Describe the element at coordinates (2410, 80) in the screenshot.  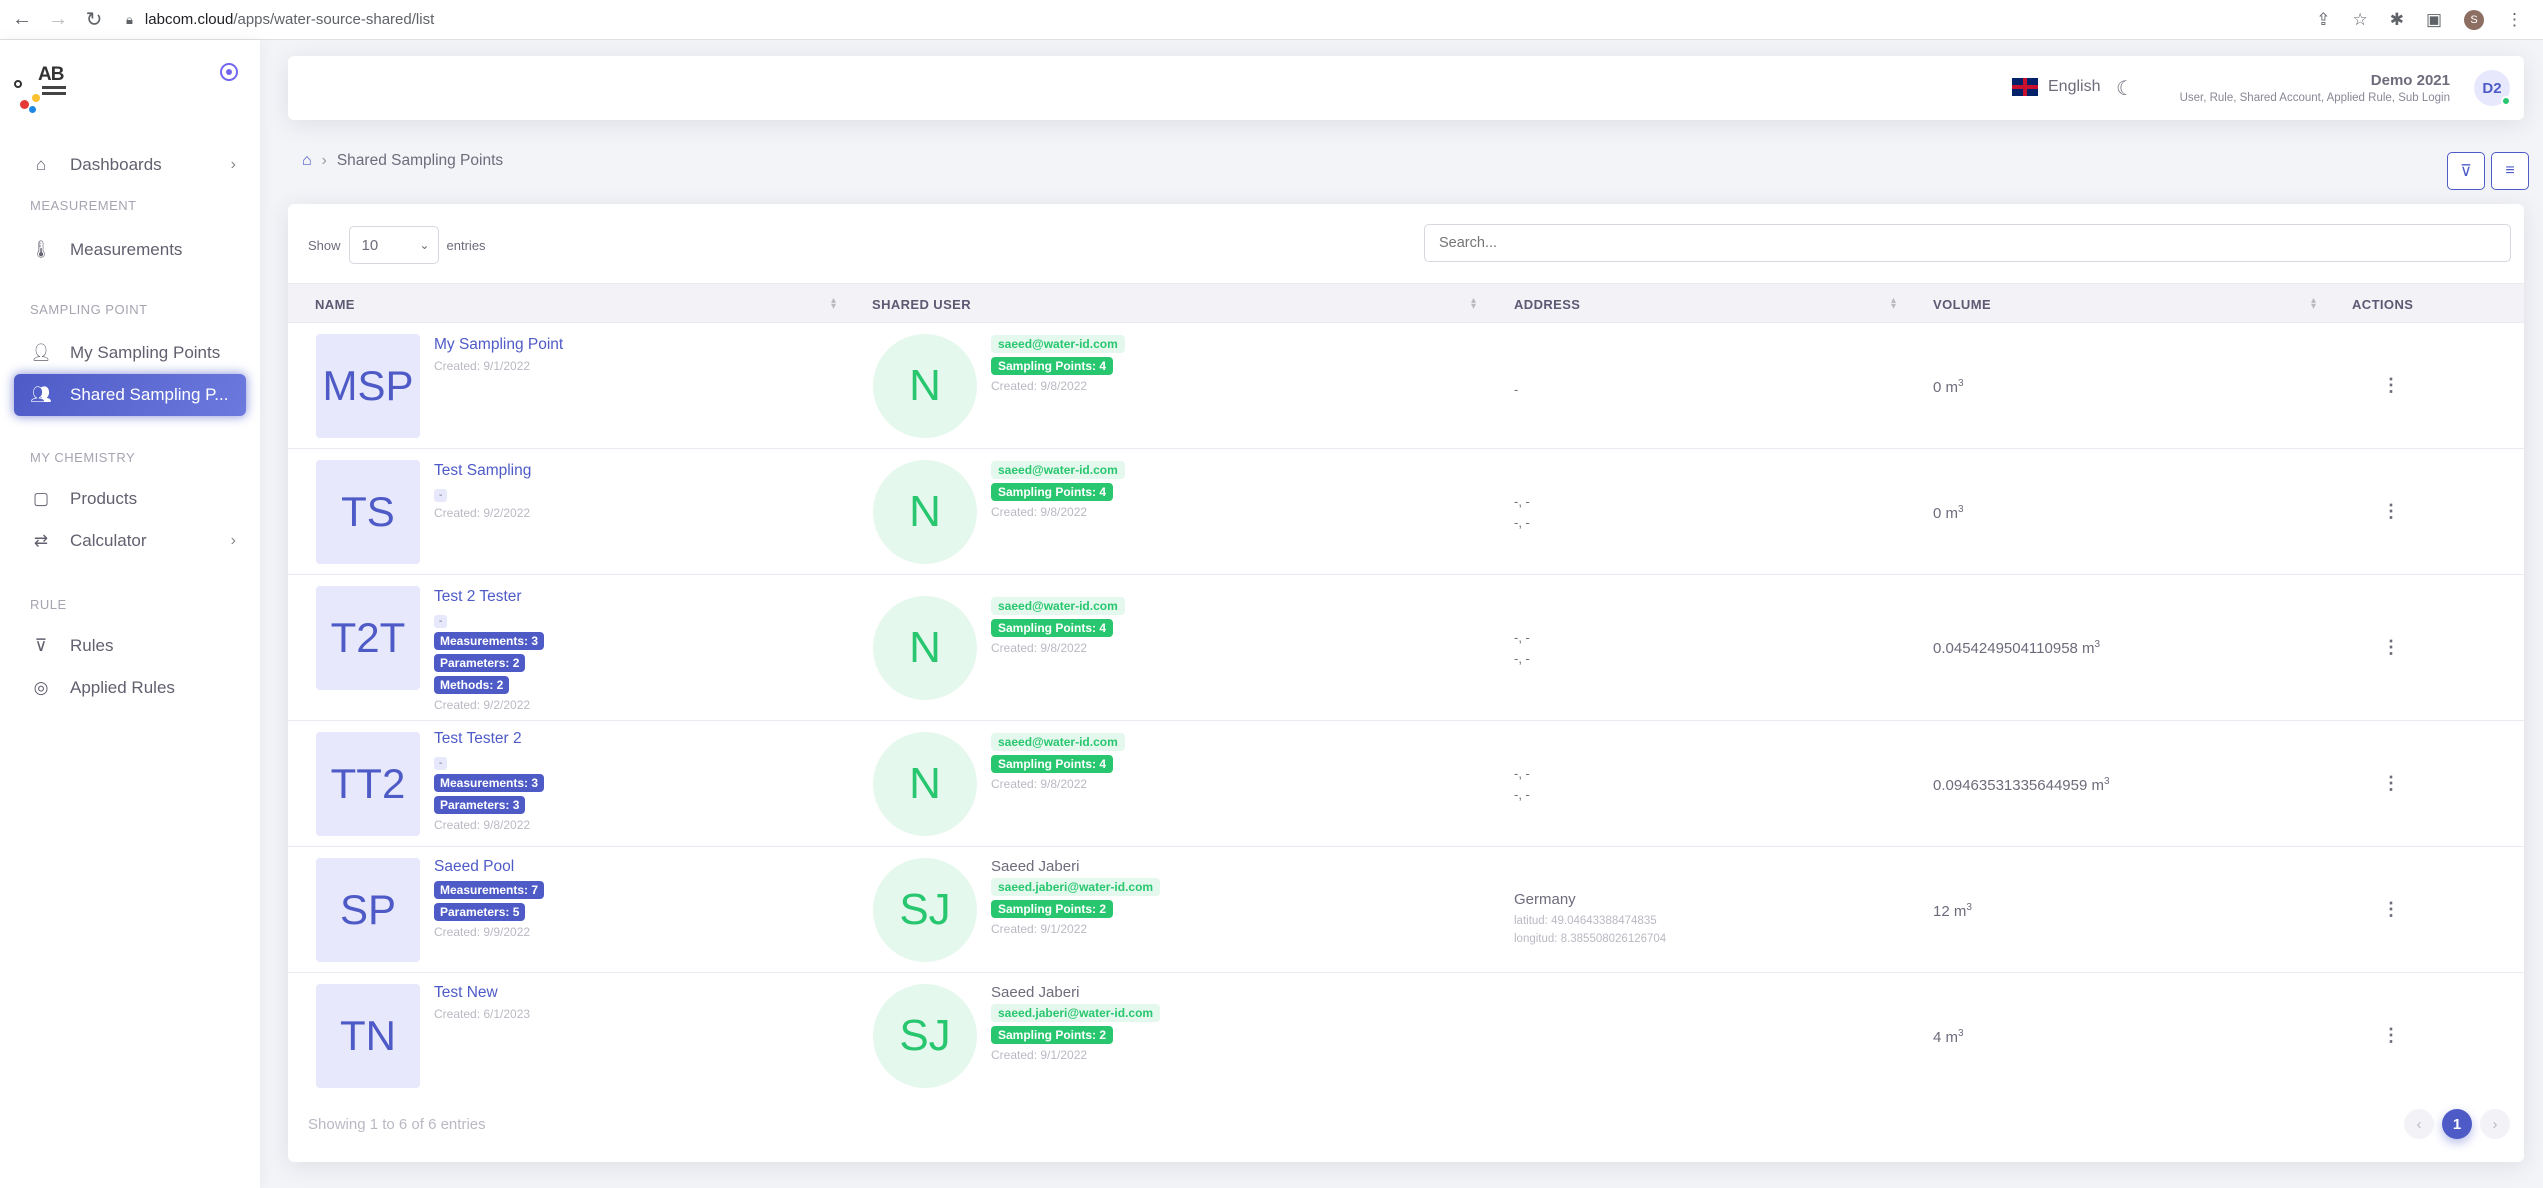
I see `user-name: Demo 2021` at that location.